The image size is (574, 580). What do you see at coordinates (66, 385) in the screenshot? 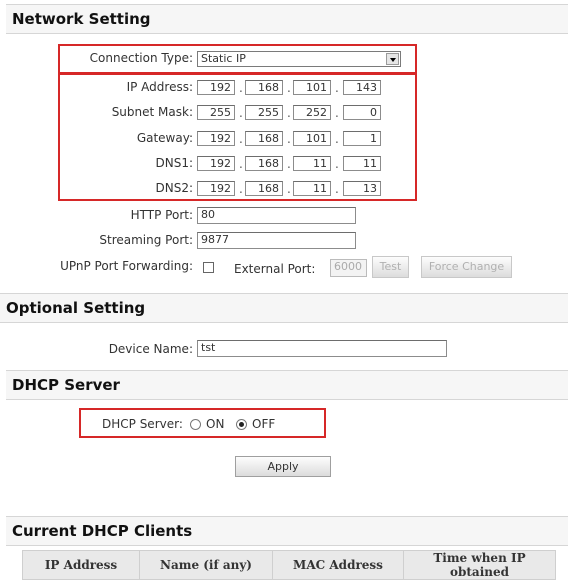
I see `dhcp-server-title: DHCP Server` at bounding box center [66, 385].